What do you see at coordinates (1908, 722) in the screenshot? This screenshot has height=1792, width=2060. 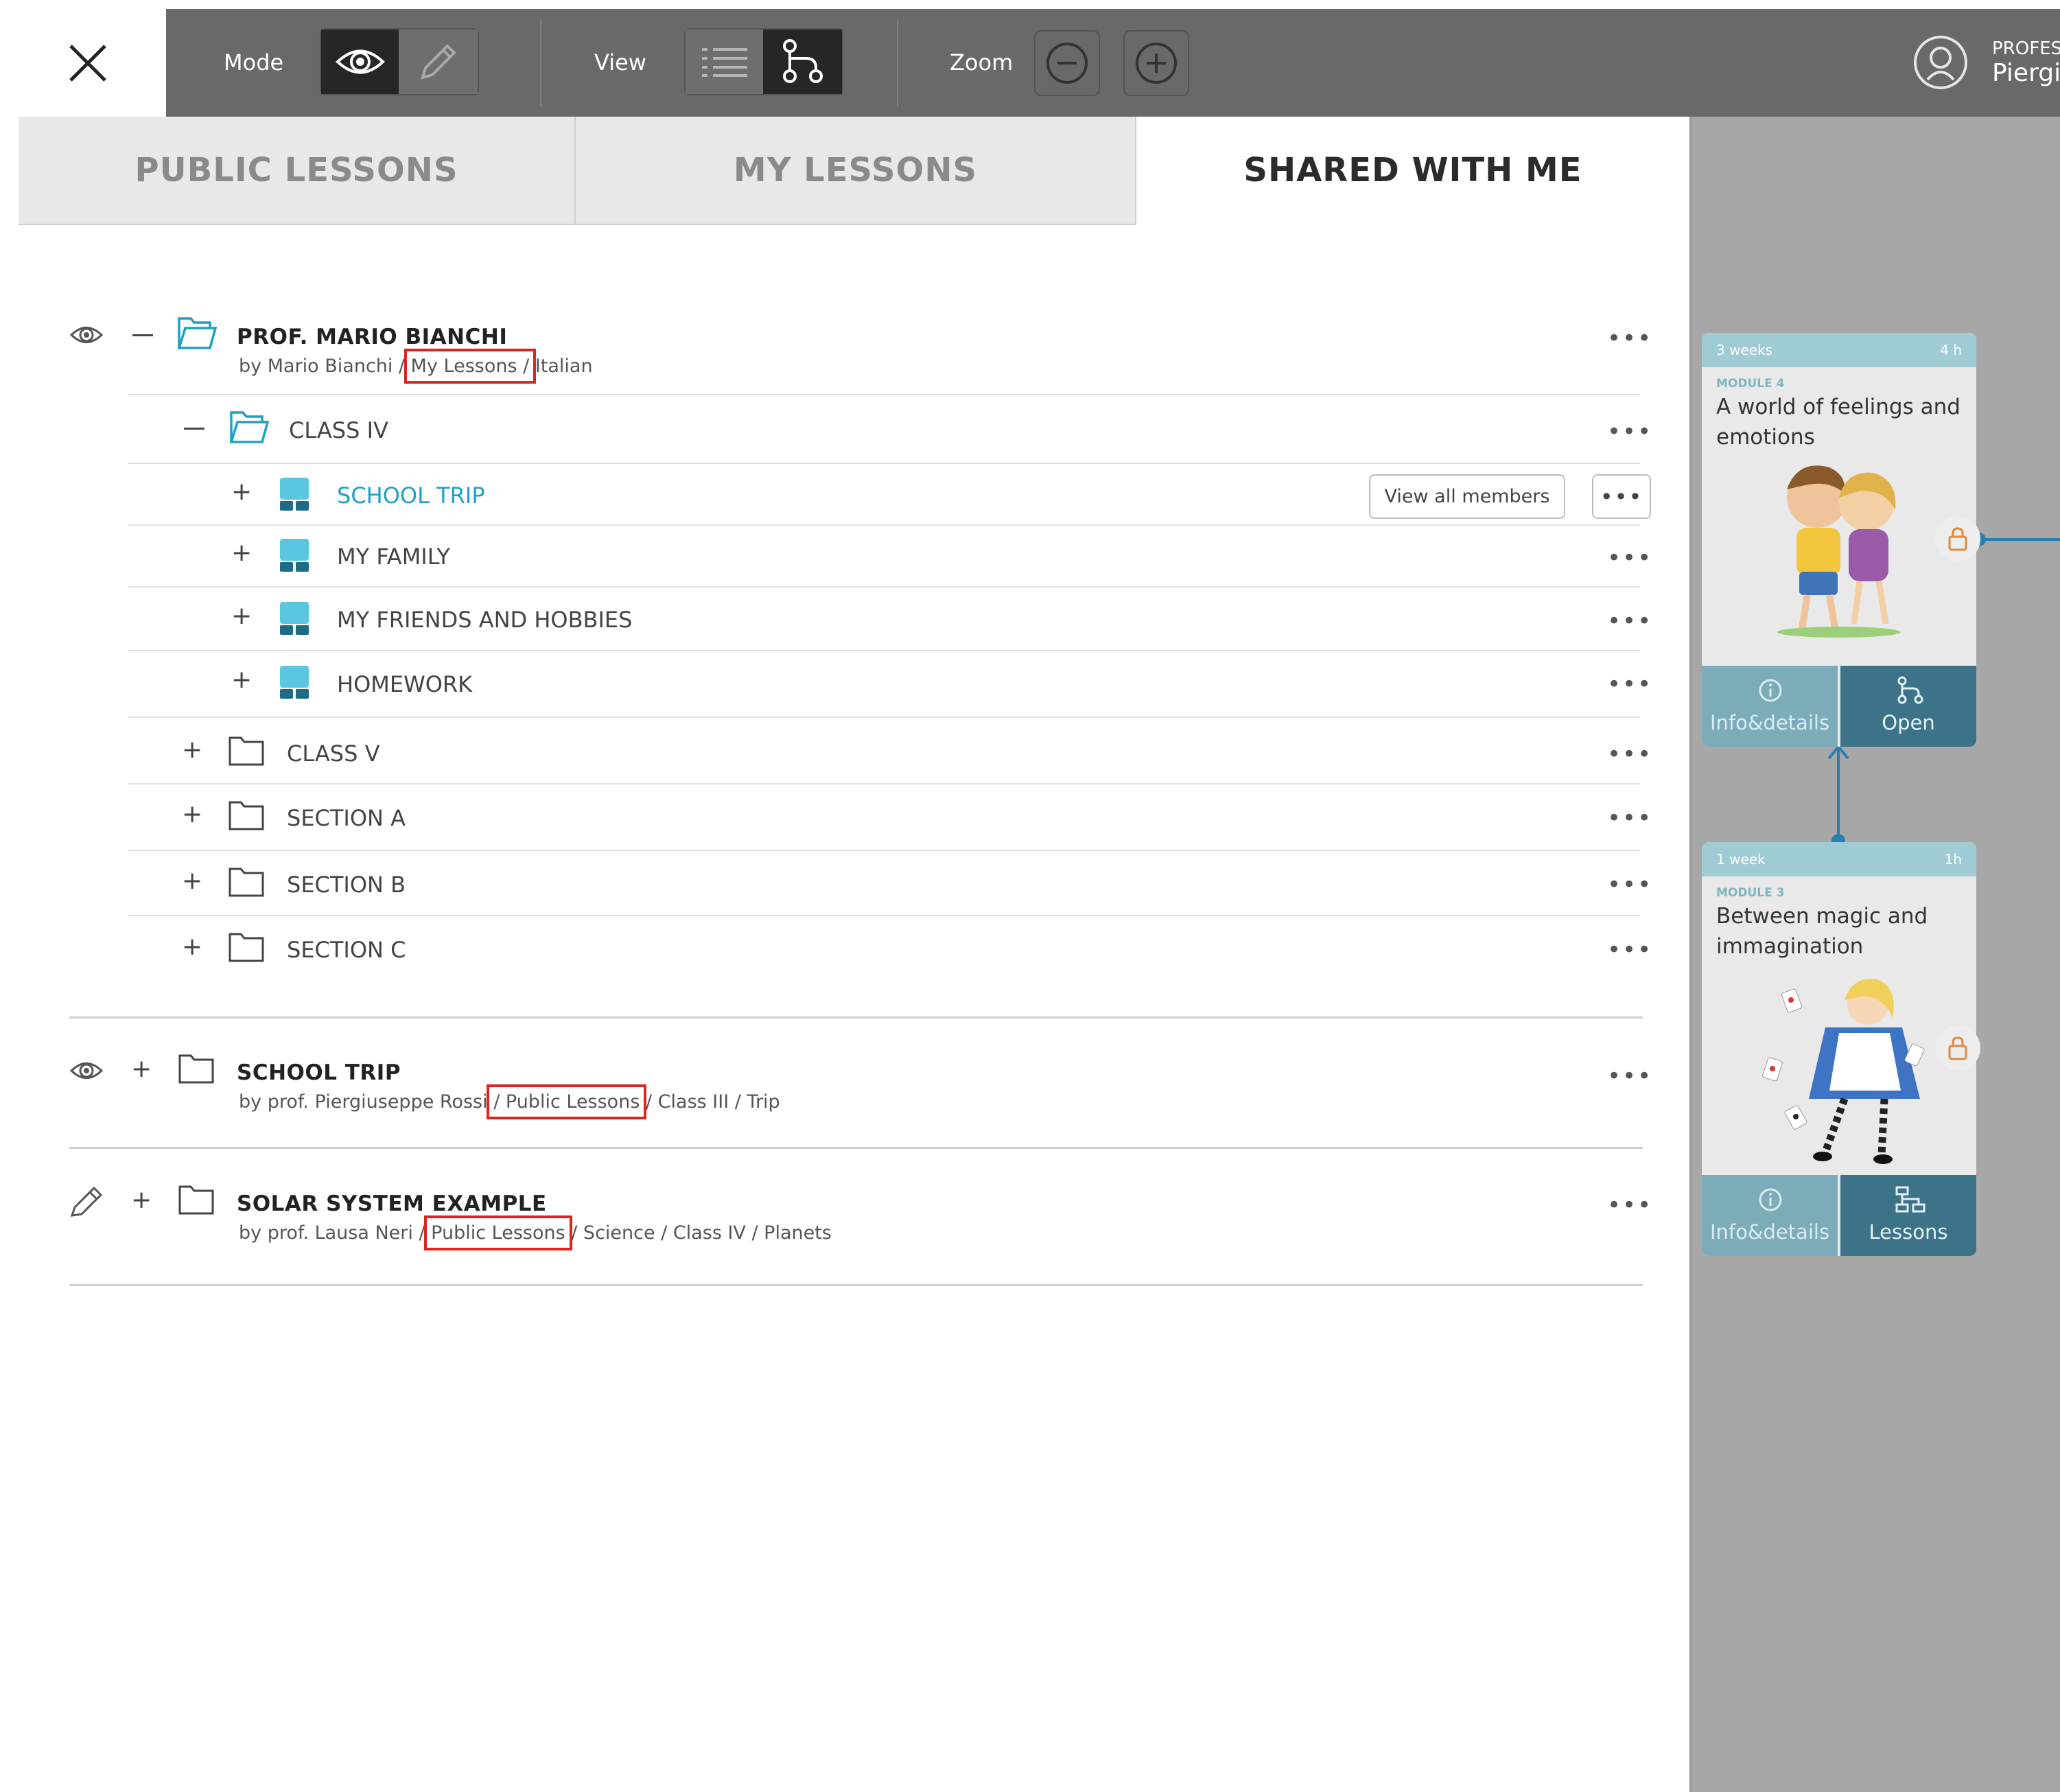 I see `open-label: Open` at bounding box center [1908, 722].